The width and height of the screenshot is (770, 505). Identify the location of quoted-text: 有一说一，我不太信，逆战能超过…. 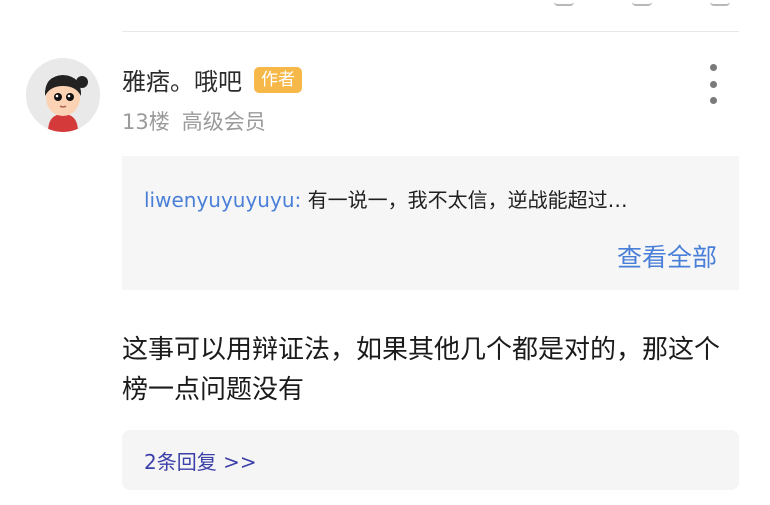
(467, 200).